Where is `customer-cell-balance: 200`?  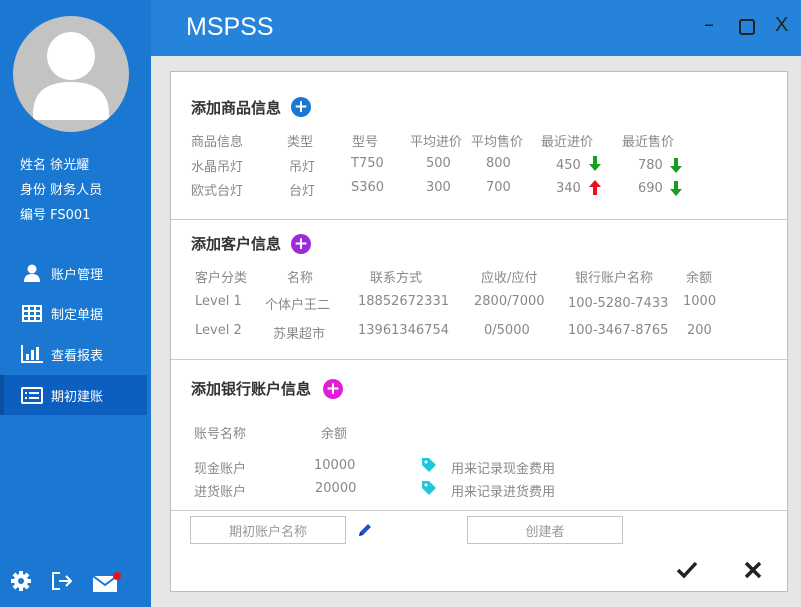
customer-cell-balance: 200 is located at coordinates (699, 330).